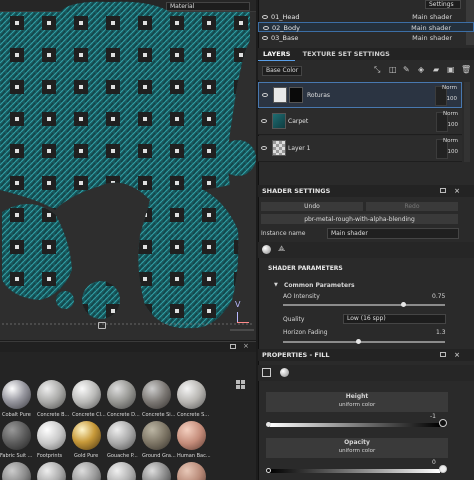 The image size is (474, 480). What do you see at coordinates (102, 325) in the screenshot?
I see `bottom-handle-icon` at bounding box center [102, 325].